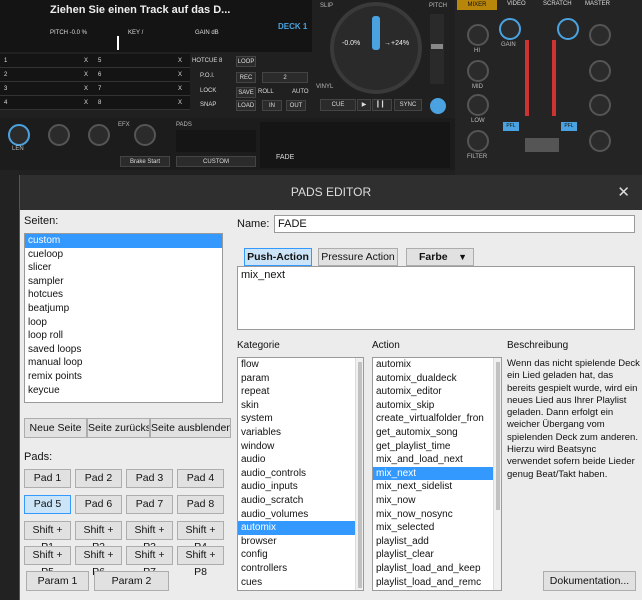  I want to click on category-list-item: config, so click(296, 555).